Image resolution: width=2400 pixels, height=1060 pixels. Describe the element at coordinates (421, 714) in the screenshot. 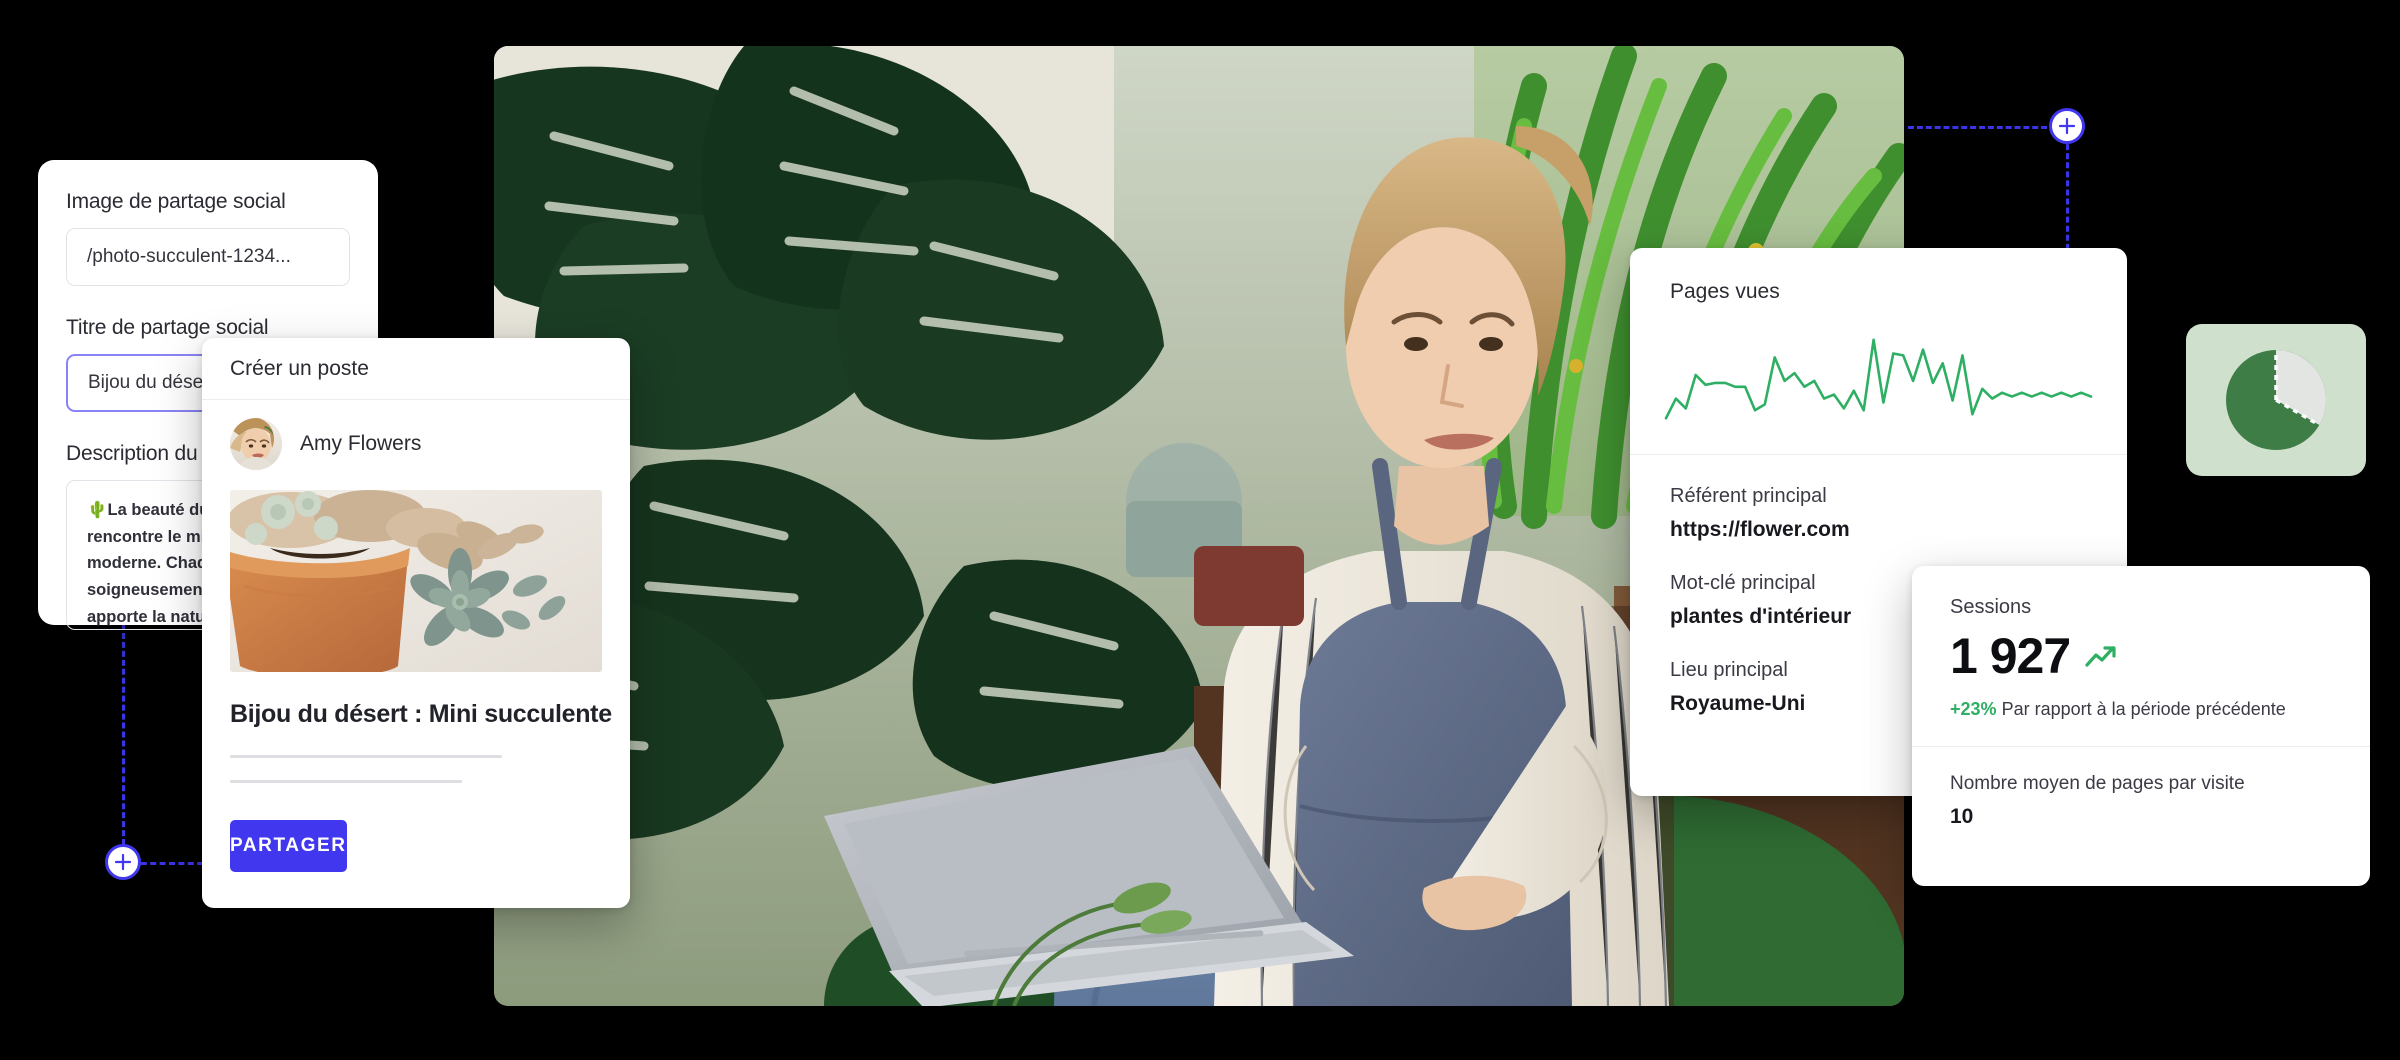

I see `post-title: Bijou du désert : Mini succulente` at that location.